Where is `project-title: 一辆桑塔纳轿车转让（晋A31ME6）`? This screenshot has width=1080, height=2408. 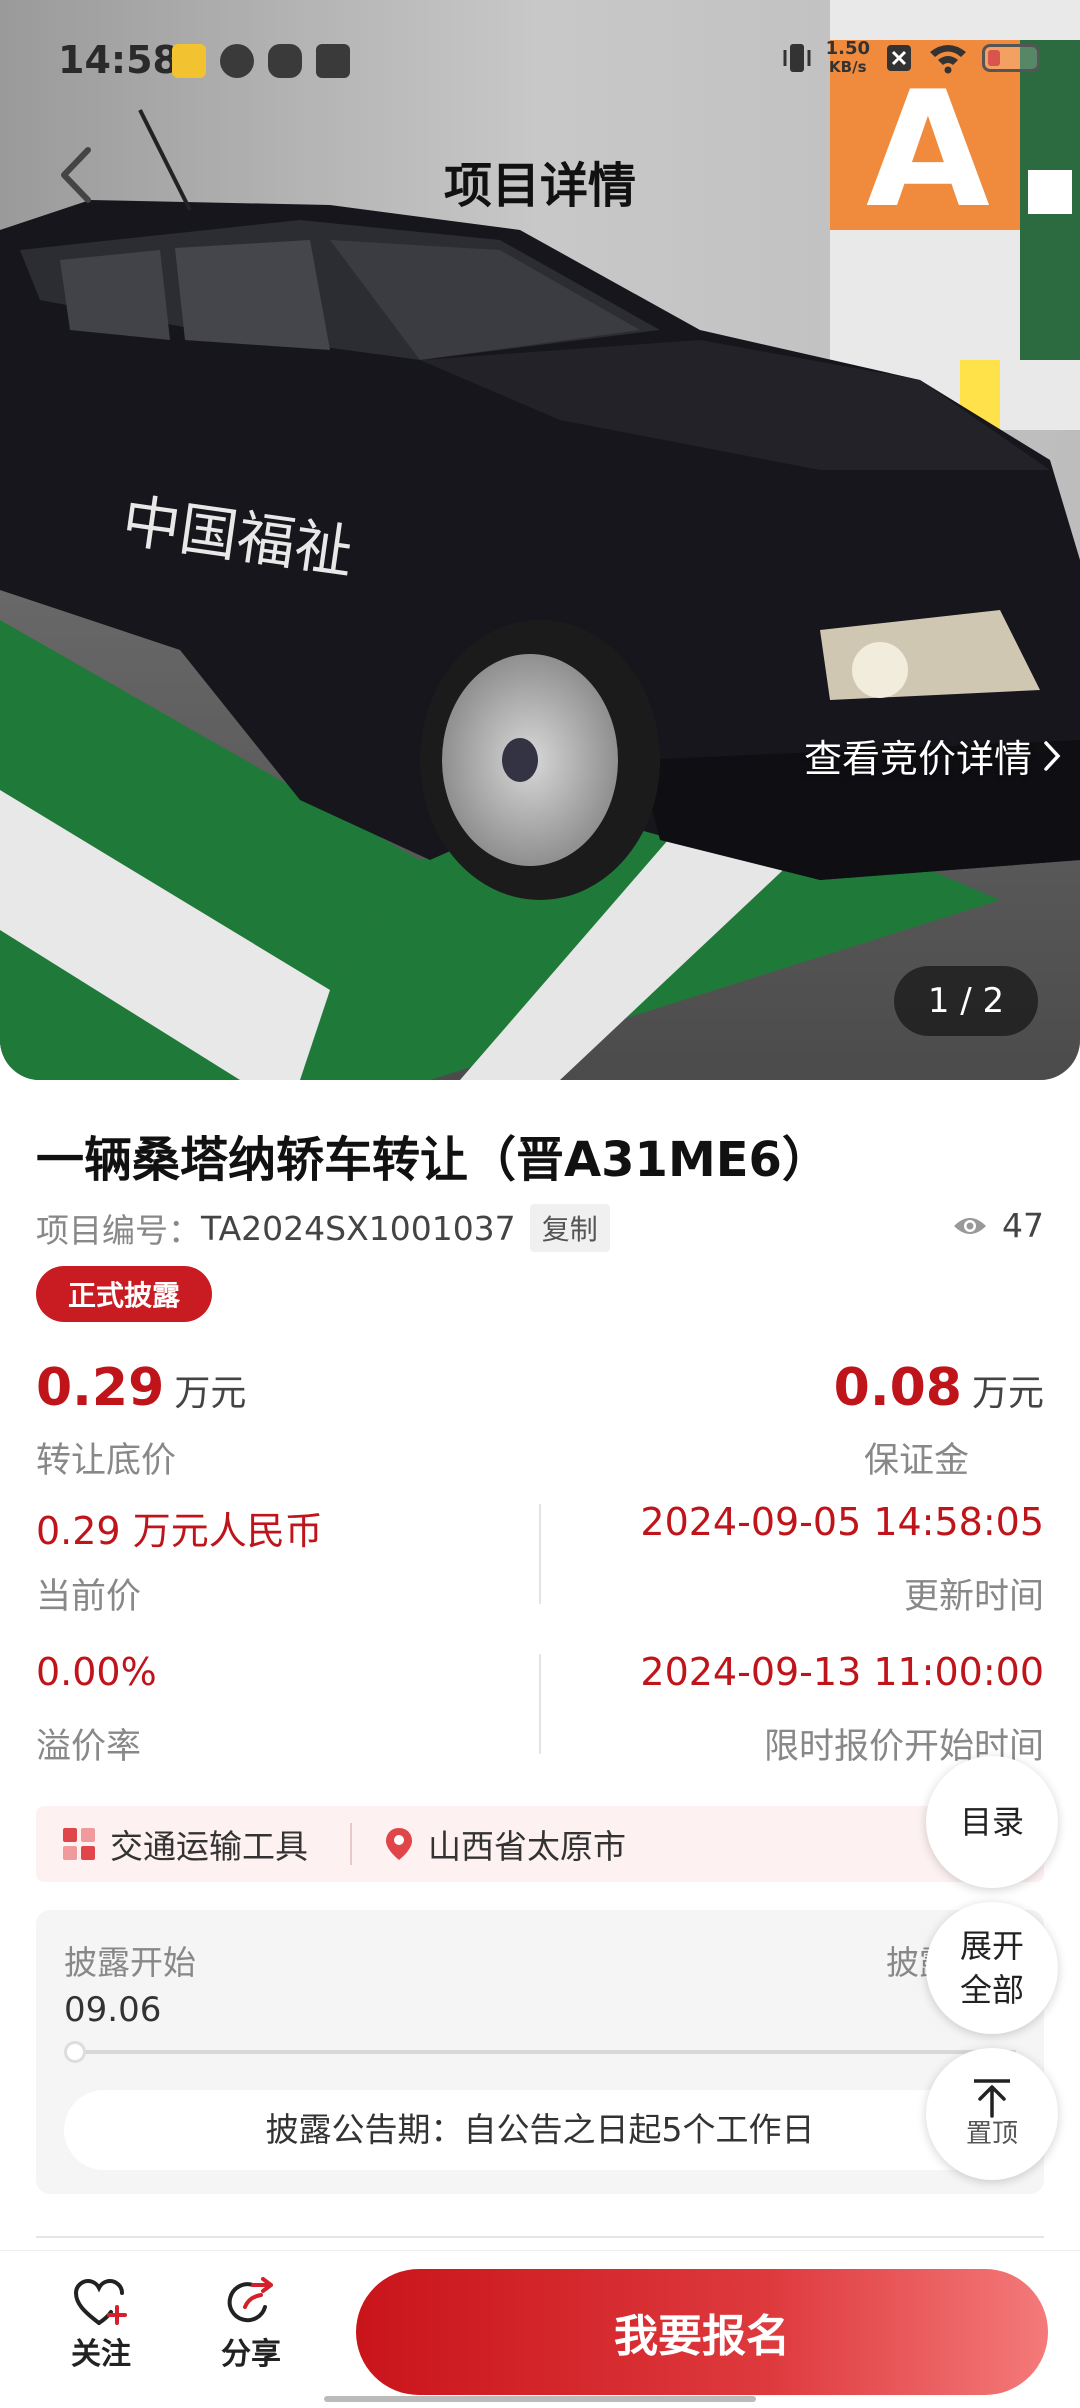
project-title: 一辆桑塔纳轿车转让（晋A31ME6） is located at coordinates (433, 1160).